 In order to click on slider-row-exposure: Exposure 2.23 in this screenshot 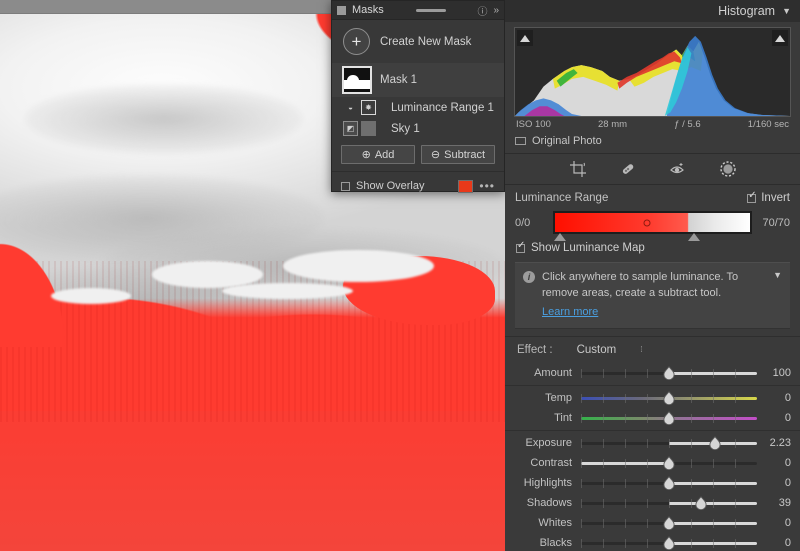, I will do `click(652, 443)`.